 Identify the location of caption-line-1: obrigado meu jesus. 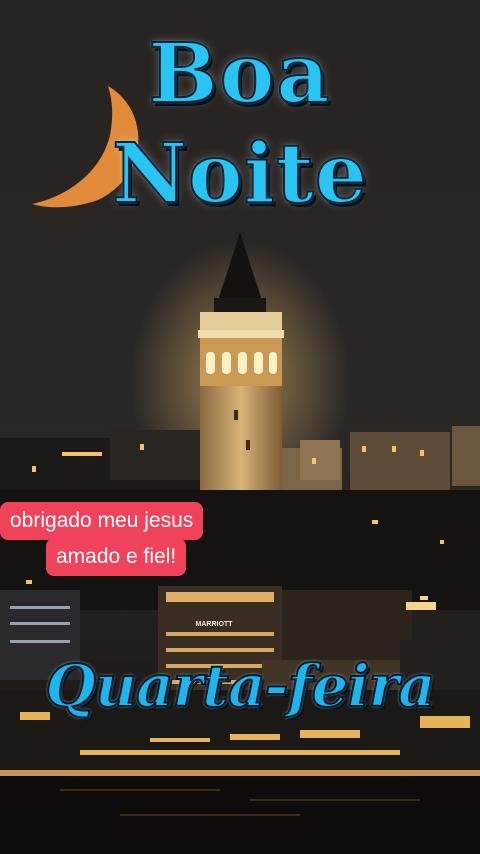
(102, 521).